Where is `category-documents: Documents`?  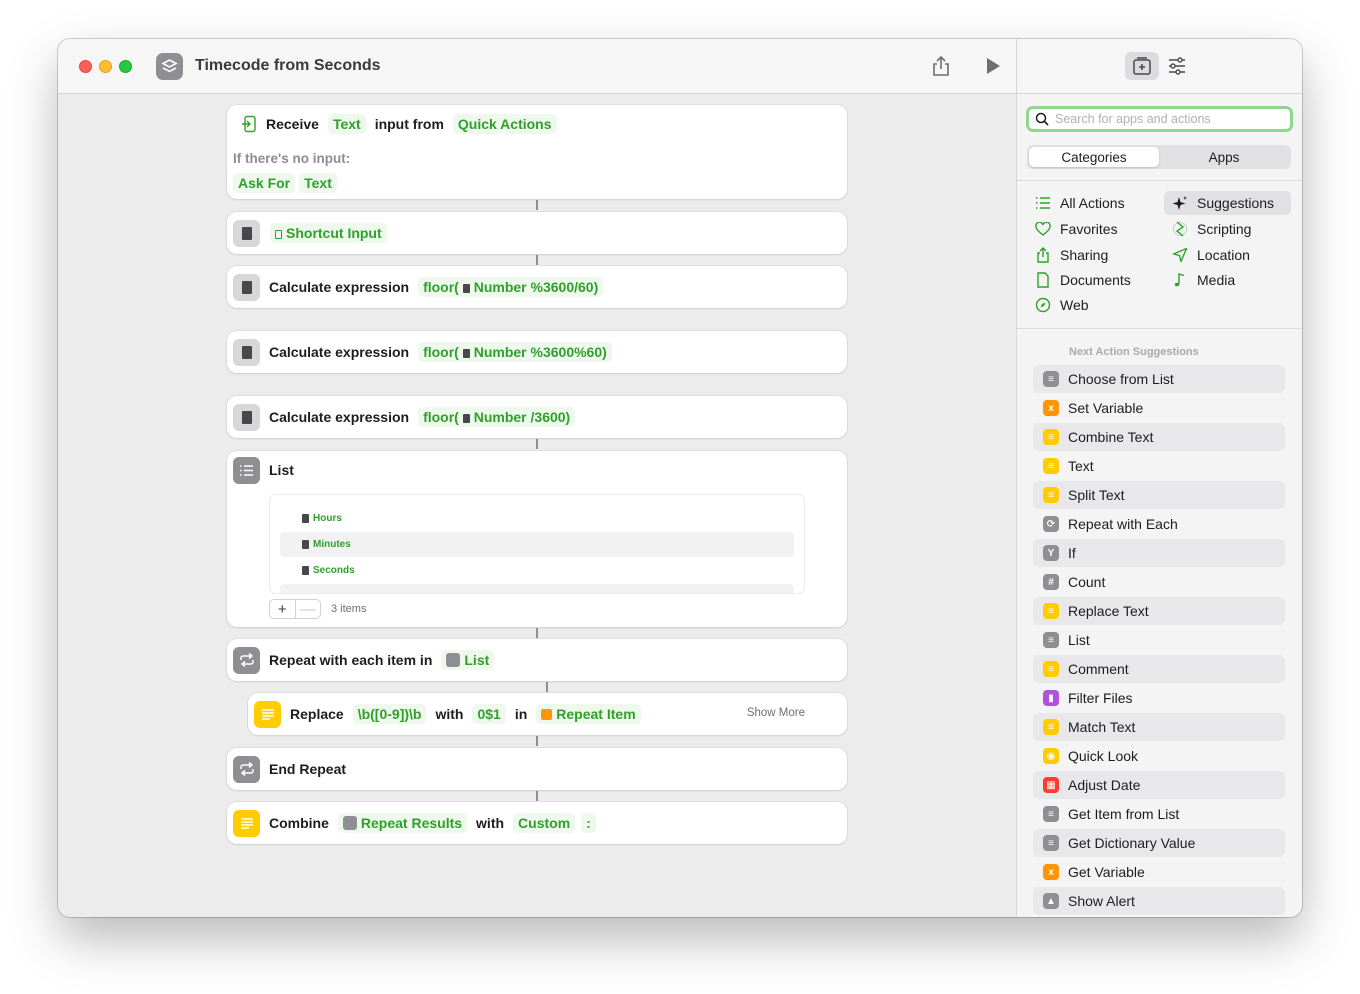
category-documents: Documents is located at coordinates (1088, 280).